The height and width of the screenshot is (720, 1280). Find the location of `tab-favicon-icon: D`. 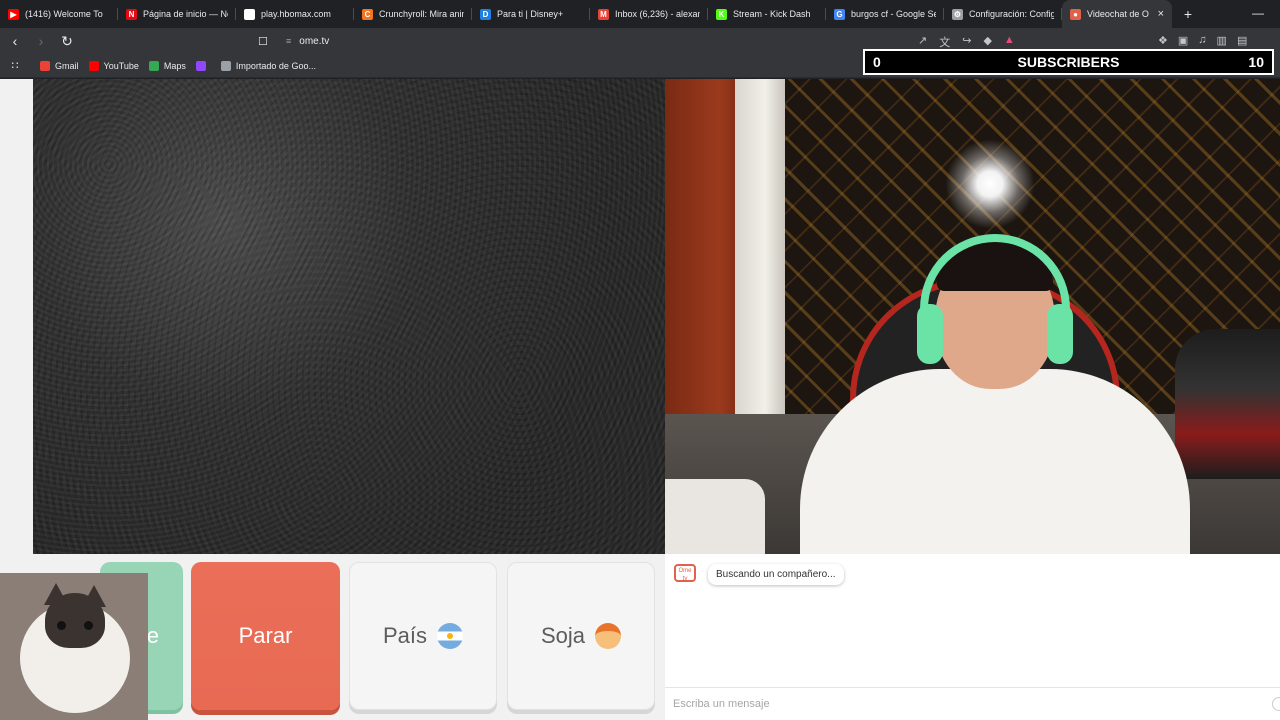

tab-favicon-icon: D is located at coordinates (485, 14).